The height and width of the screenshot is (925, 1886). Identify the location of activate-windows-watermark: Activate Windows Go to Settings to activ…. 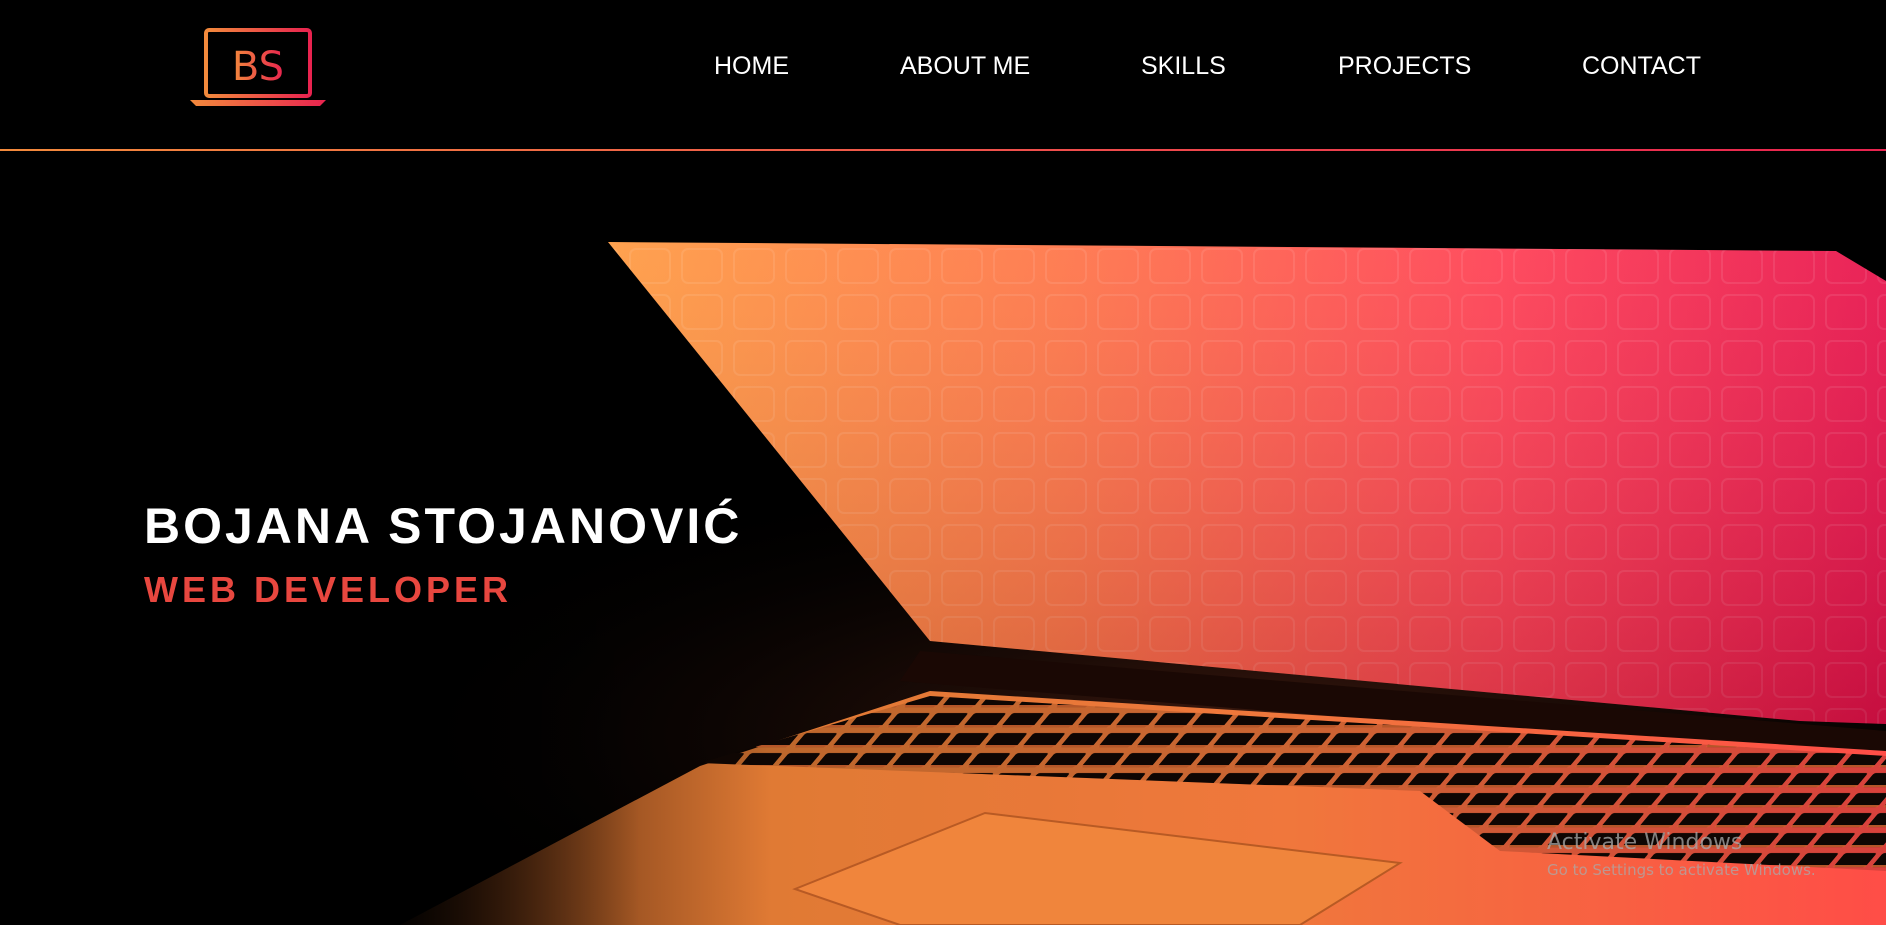
(1707, 855).